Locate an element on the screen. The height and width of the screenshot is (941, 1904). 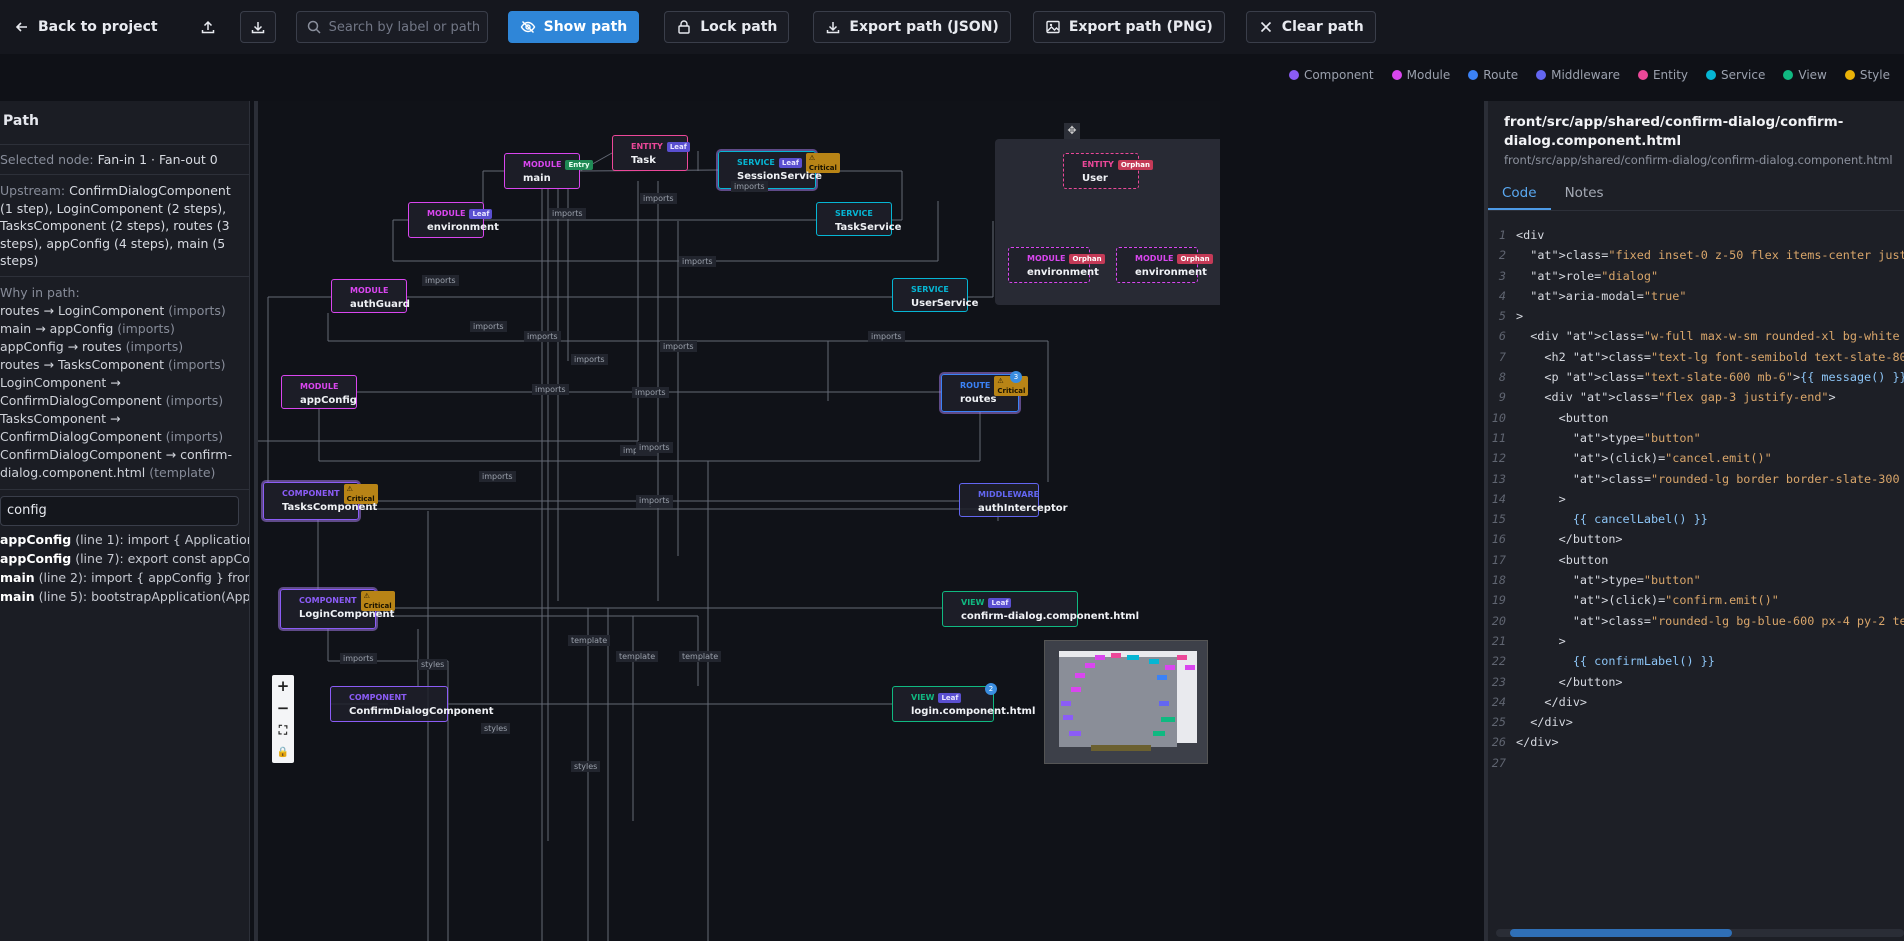
node-badge: Leaf is located at coordinates (950, 697).